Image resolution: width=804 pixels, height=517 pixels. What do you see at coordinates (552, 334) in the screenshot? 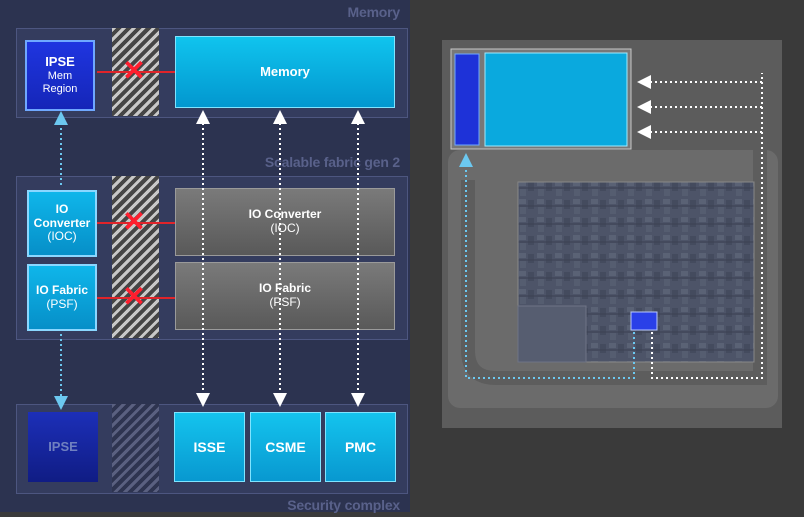
I see `compute-die-quadrant` at bounding box center [552, 334].